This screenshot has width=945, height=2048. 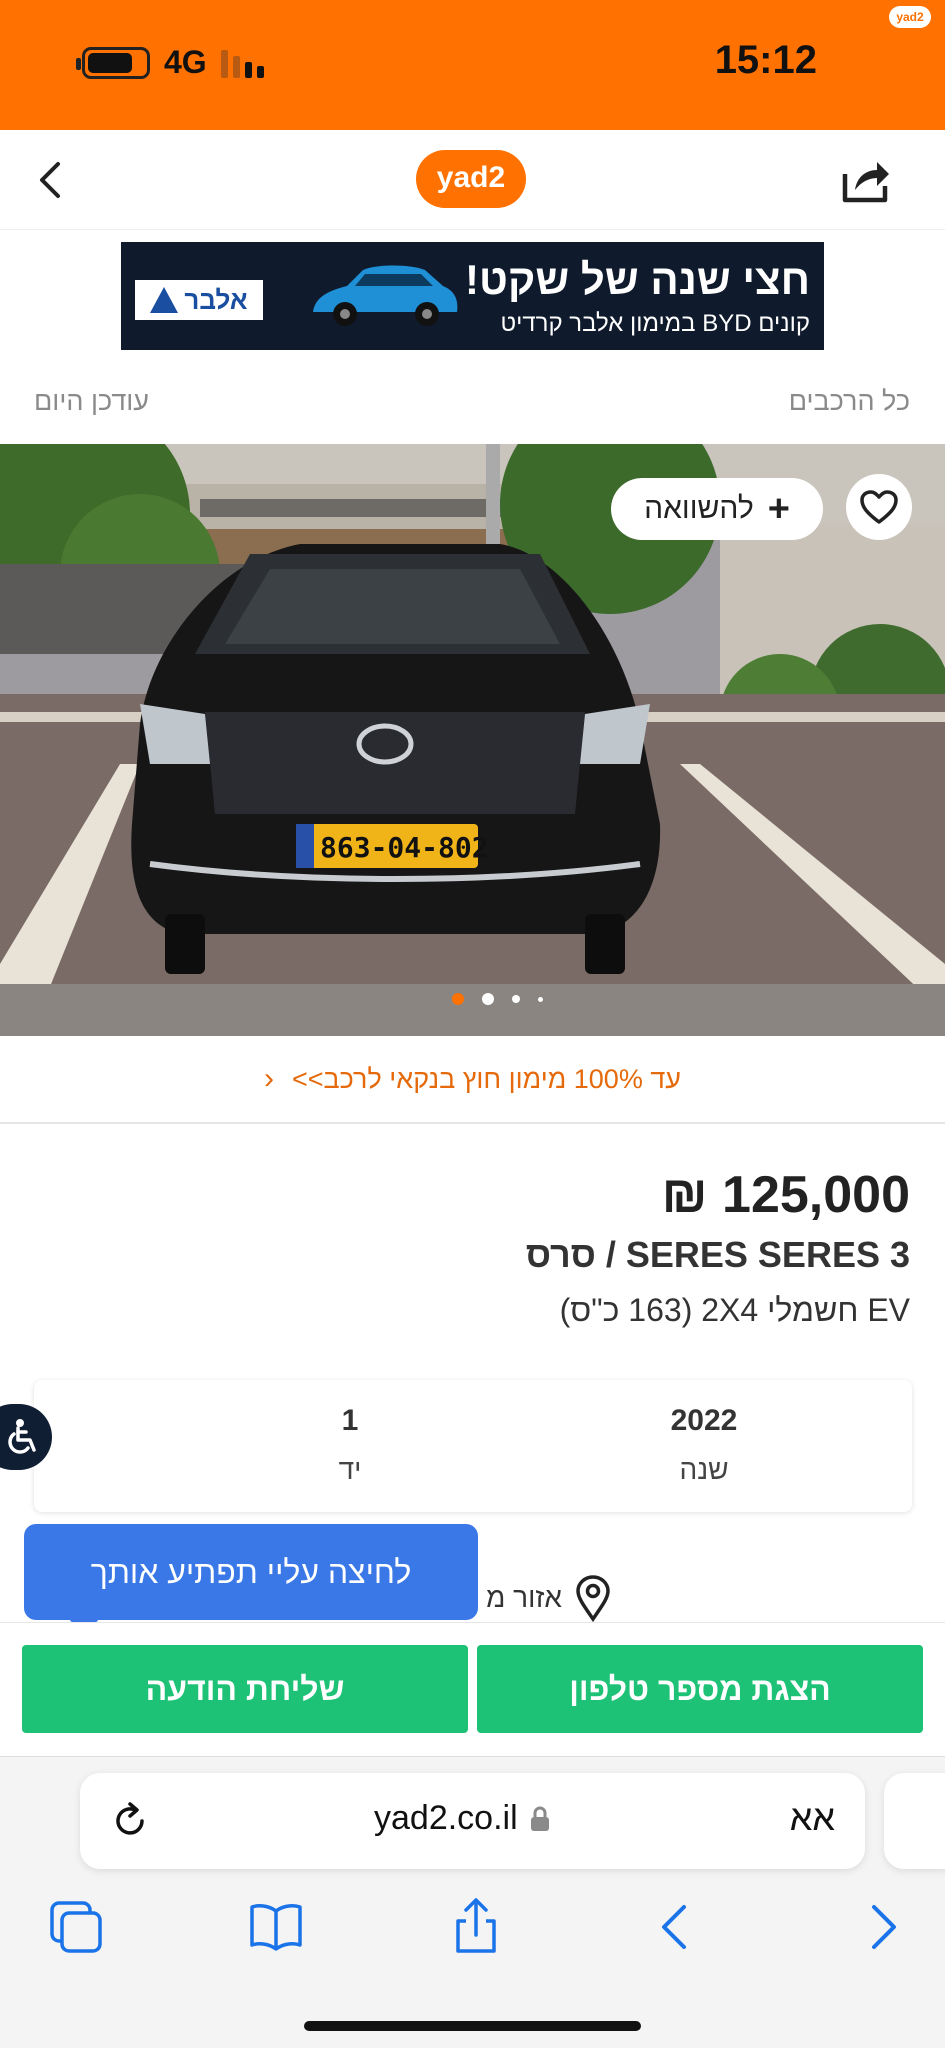 What do you see at coordinates (268, 1078) in the screenshot?
I see `chevron-left-icon: ‹` at bounding box center [268, 1078].